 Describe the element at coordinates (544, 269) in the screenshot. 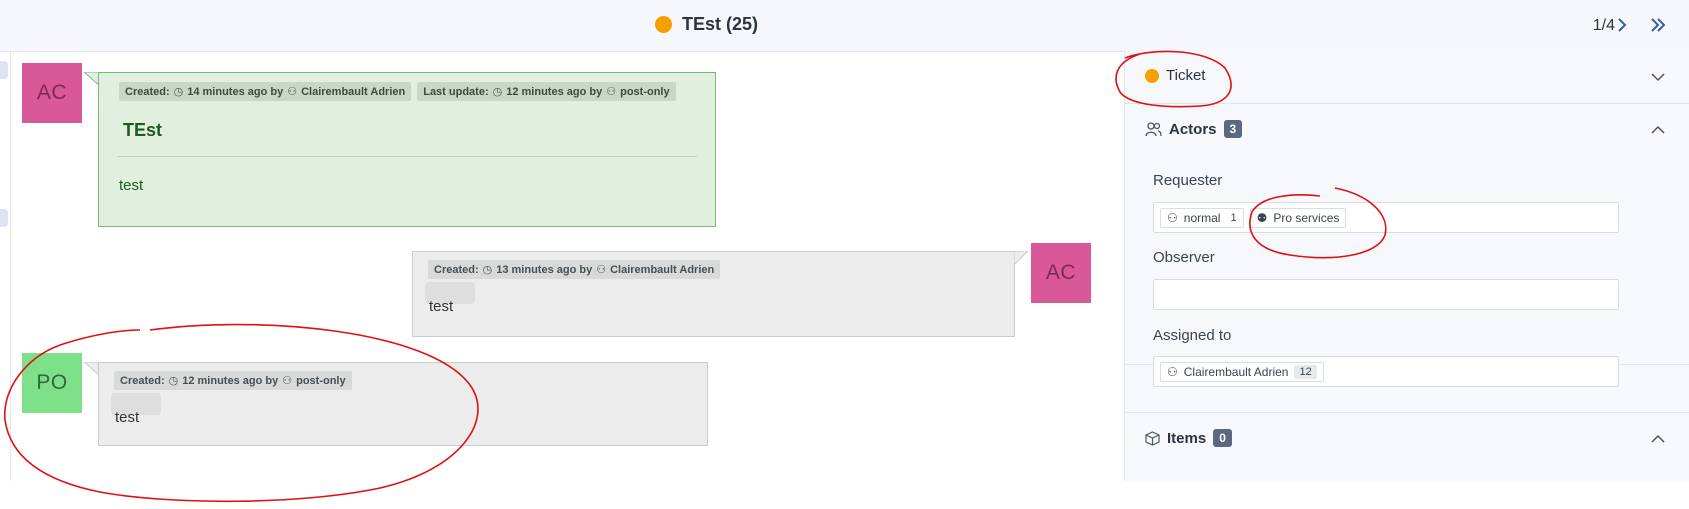

I see `created-time: 13 minutes ago by` at that location.